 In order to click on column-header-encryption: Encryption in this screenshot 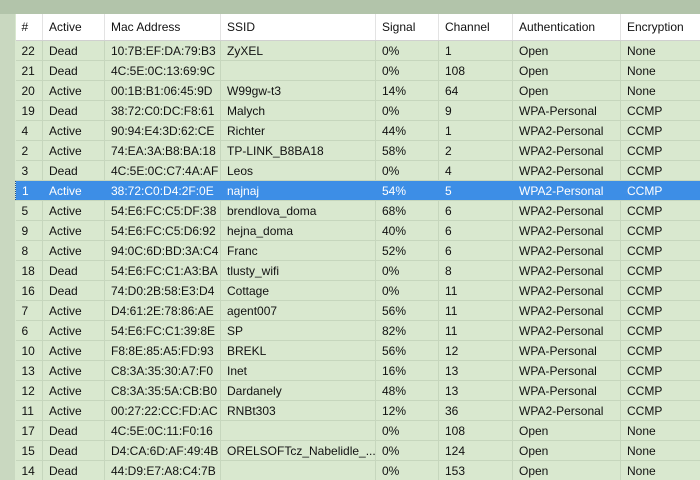, I will do `click(660, 27)`.